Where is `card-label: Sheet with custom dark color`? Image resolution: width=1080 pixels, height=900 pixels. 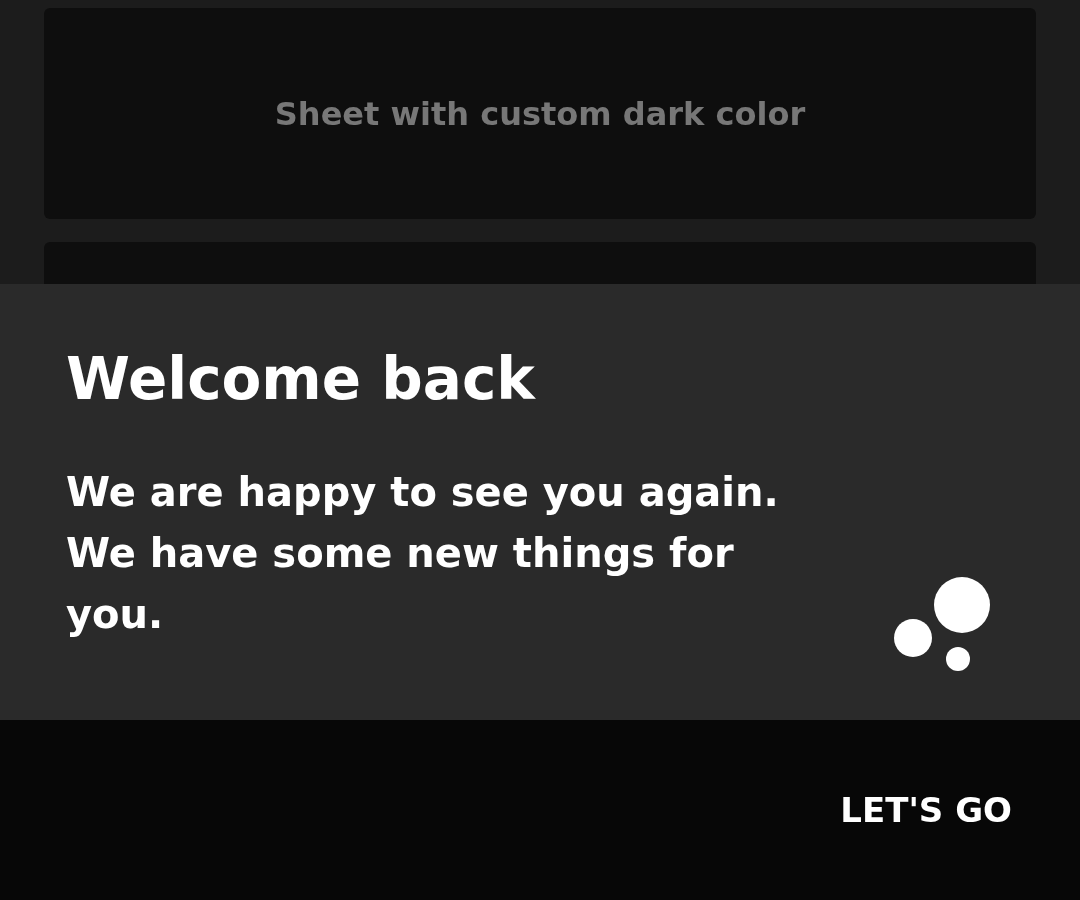
card-label: Sheet with custom dark color is located at coordinates (540, 113).